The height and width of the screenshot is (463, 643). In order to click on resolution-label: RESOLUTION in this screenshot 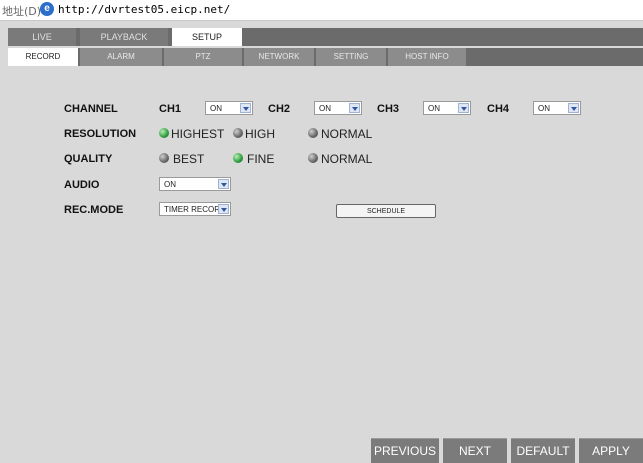, I will do `click(100, 134)`.